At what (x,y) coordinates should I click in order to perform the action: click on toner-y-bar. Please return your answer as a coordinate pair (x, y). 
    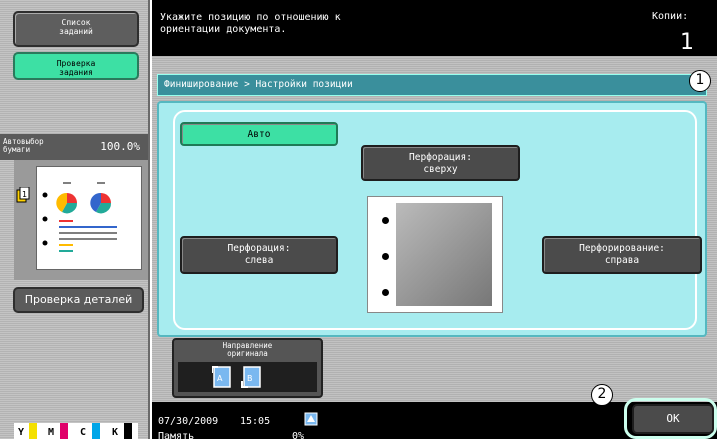
    Looking at the image, I should click on (33, 431).